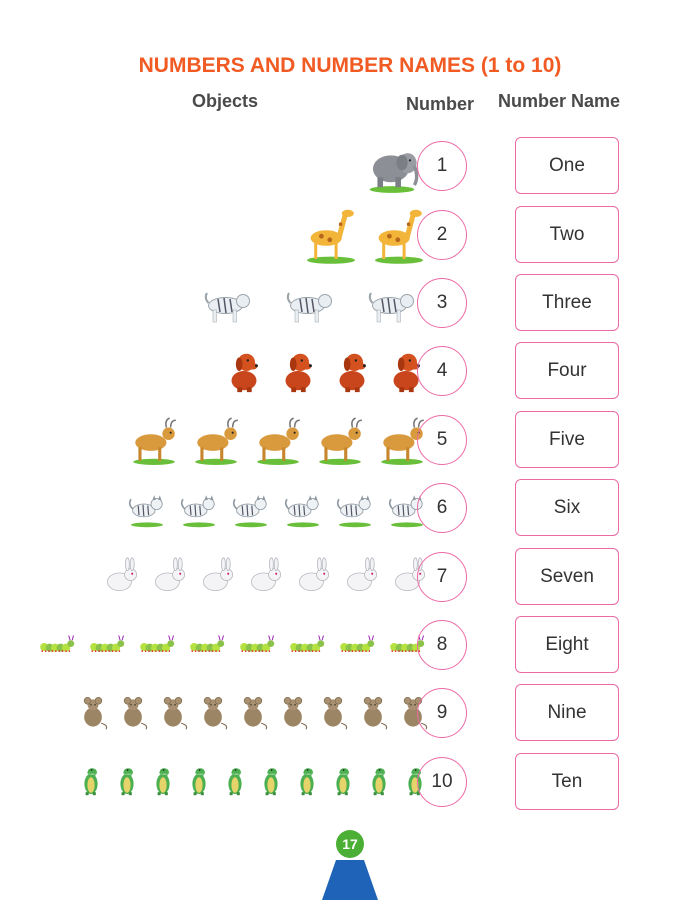 Image resolution: width=700 pixels, height=905 pixels. I want to click on counting-row: 10 Ten, so click(350, 782).